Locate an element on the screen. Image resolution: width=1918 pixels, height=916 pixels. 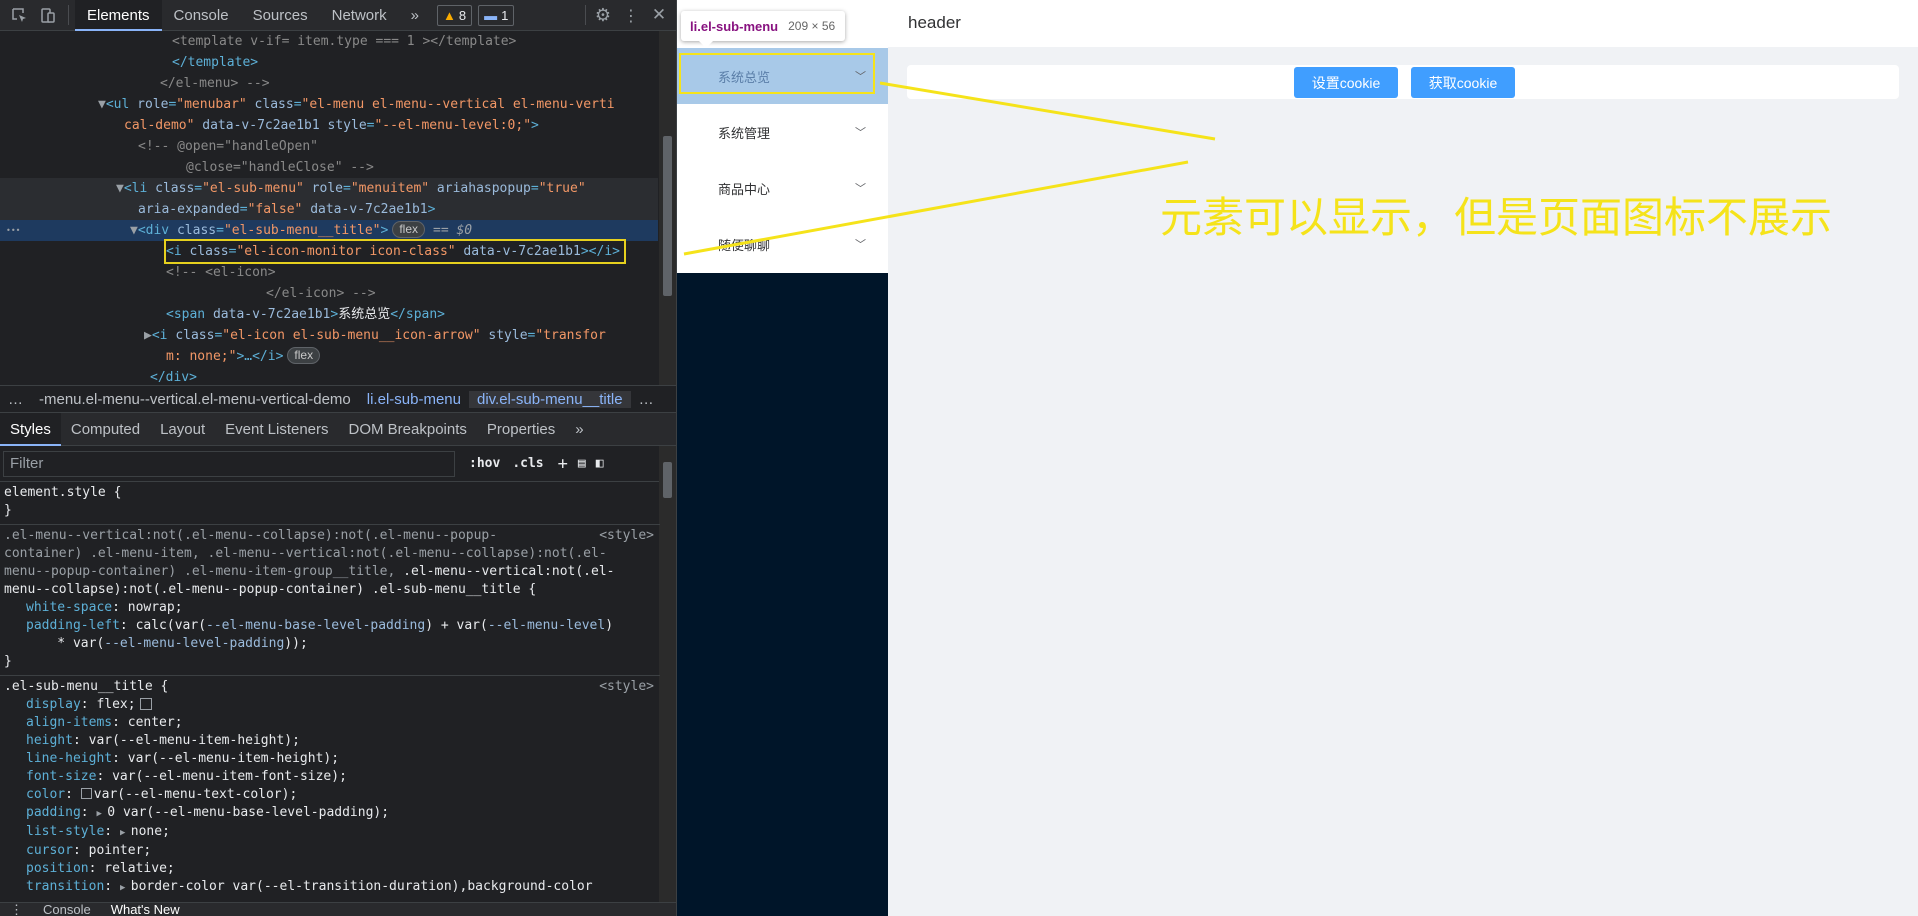
rule-selector-match: .el-sub-menu__title { is located at coordinates (330, 687).